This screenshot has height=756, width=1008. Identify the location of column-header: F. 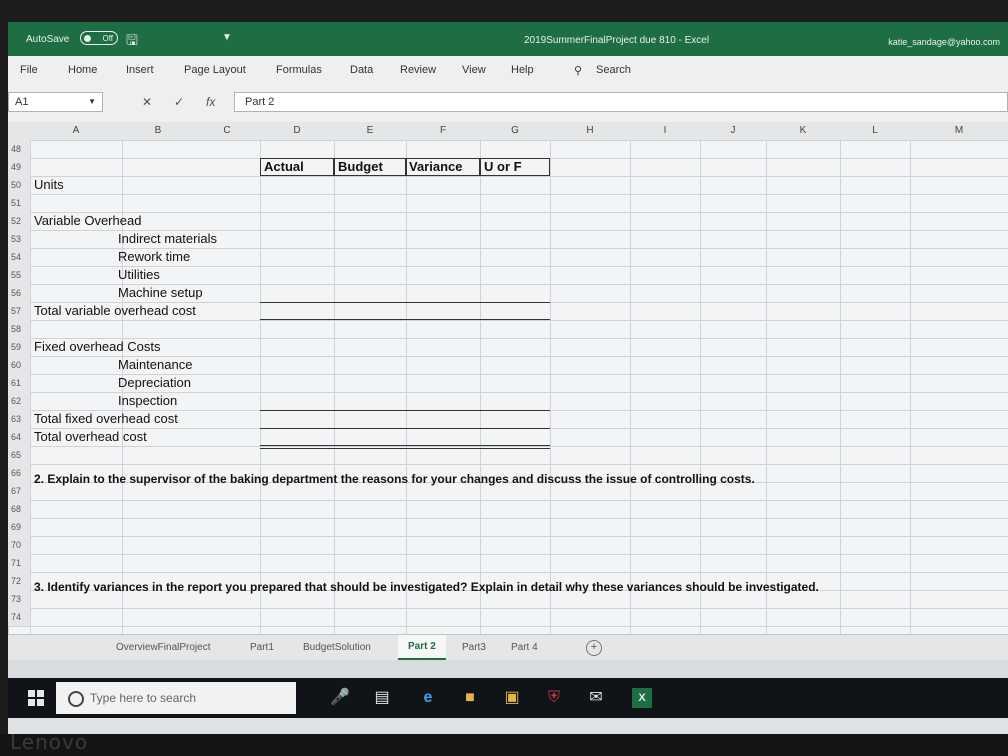
(443, 130).